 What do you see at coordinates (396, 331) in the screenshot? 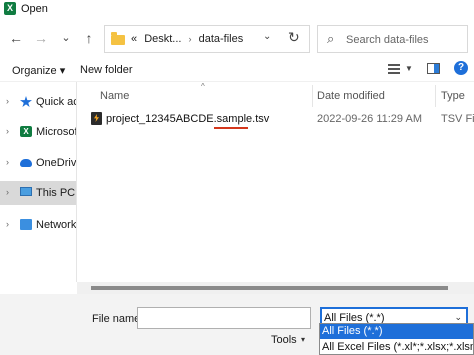
I see `filter-option-all-files: All Files (*.*)` at bounding box center [396, 331].